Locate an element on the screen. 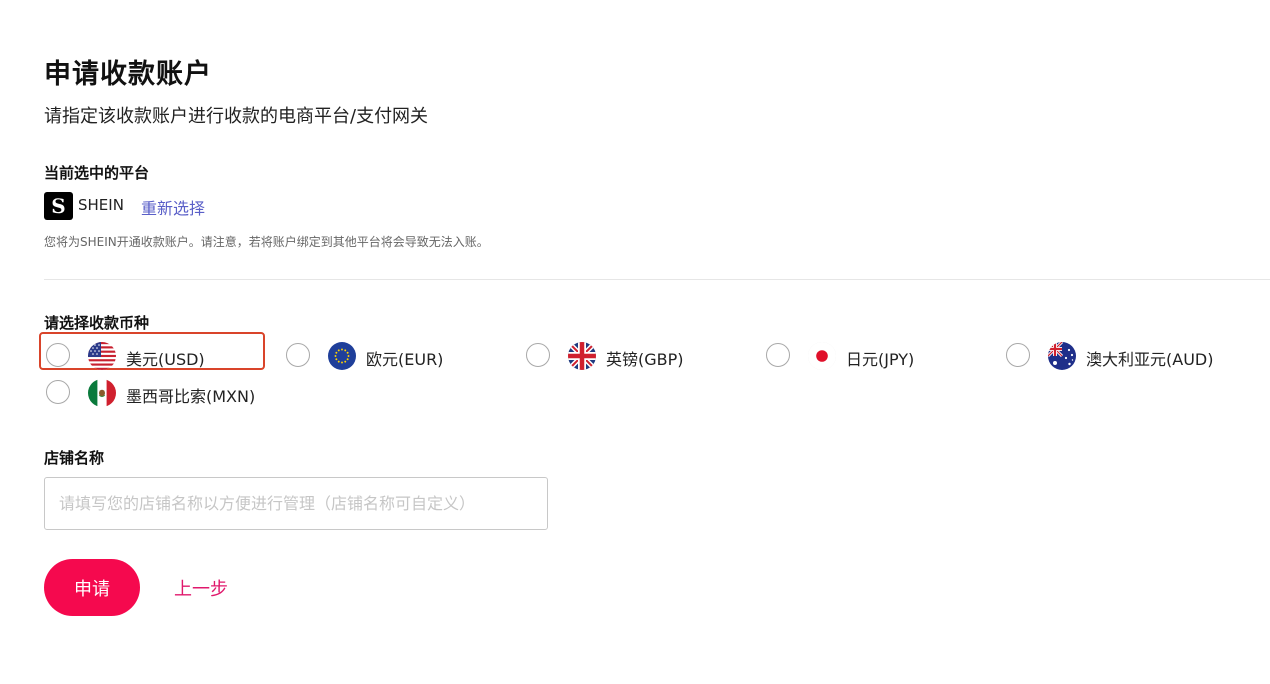  currency-label-eur: 欧元(EUR) is located at coordinates (405, 359).